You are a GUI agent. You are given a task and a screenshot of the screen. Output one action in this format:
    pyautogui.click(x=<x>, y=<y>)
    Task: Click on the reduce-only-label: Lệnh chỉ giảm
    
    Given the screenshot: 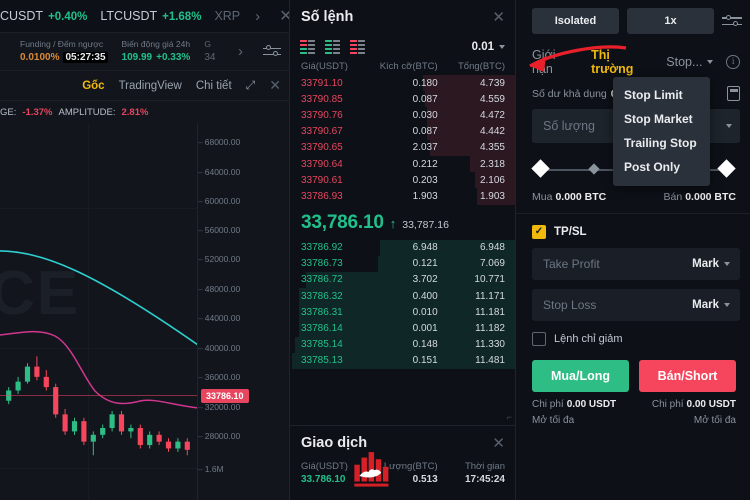 What is the action you would take?
    pyautogui.click(x=588, y=339)
    